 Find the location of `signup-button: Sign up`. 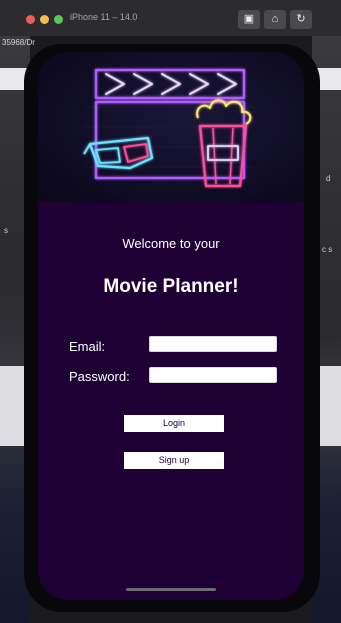

signup-button: Sign up is located at coordinates (174, 460).